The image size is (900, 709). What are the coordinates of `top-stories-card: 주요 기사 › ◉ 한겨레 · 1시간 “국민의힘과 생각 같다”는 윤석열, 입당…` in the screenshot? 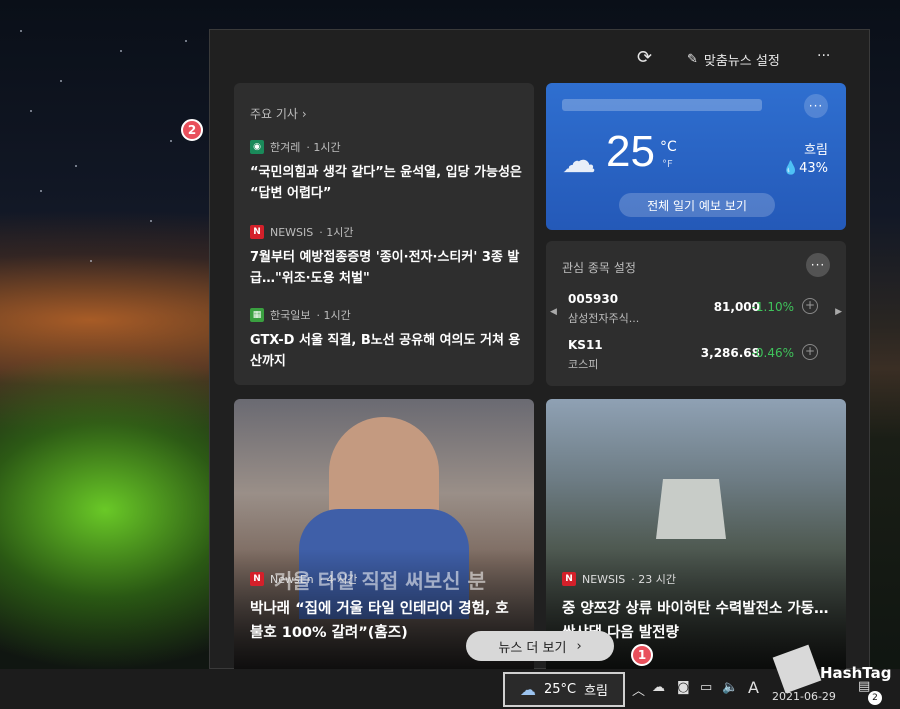 It's located at (384, 234).